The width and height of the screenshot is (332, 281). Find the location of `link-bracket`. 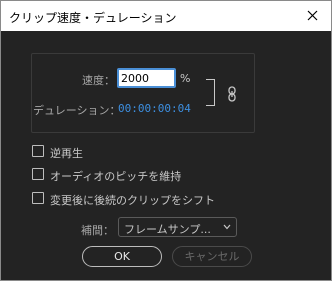

link-bracket is located at coordinates (210, 92).